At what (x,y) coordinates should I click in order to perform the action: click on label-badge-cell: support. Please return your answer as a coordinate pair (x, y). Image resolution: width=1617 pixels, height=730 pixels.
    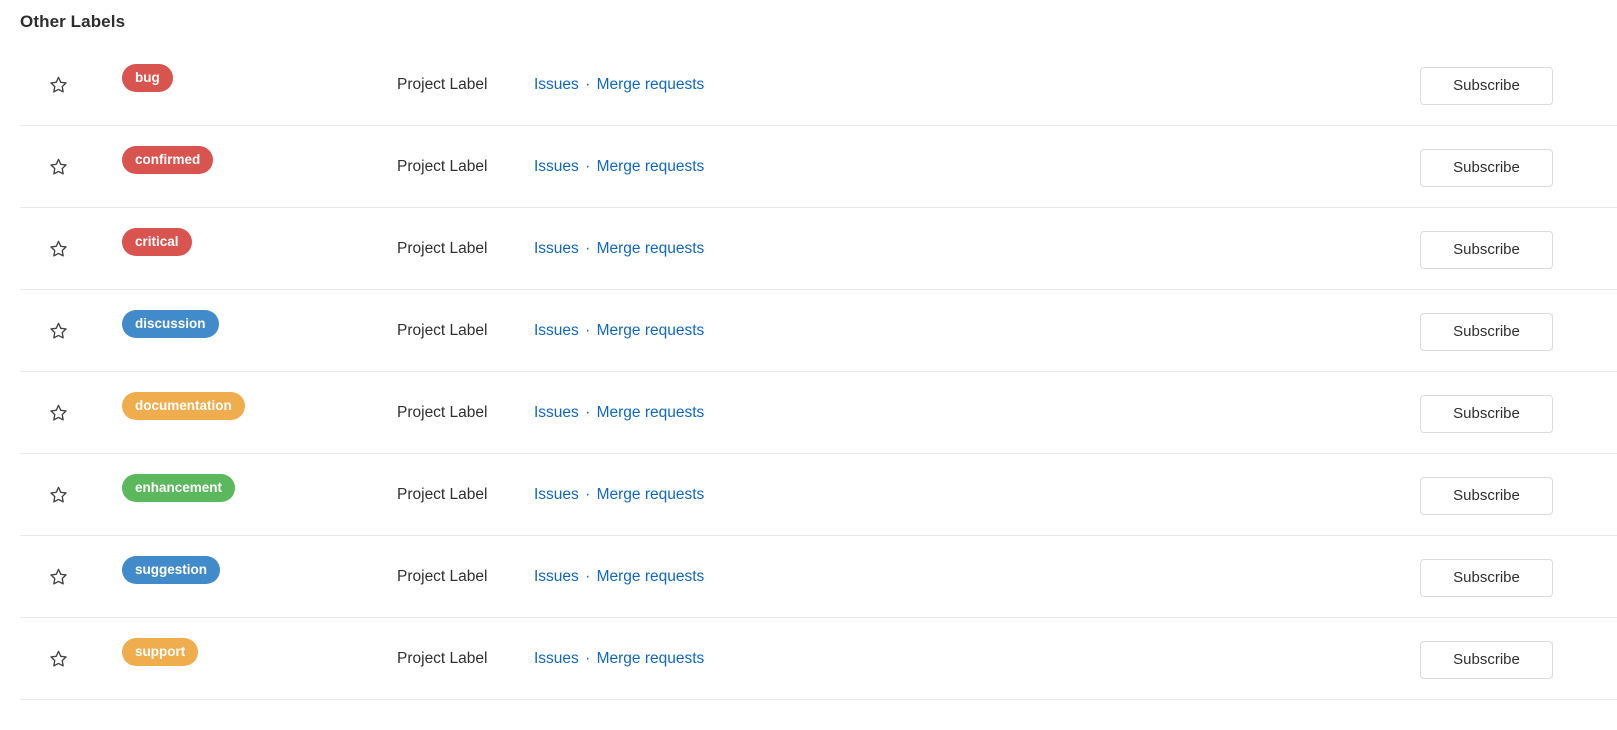
    Looking at the image, I should click on (160, 651).